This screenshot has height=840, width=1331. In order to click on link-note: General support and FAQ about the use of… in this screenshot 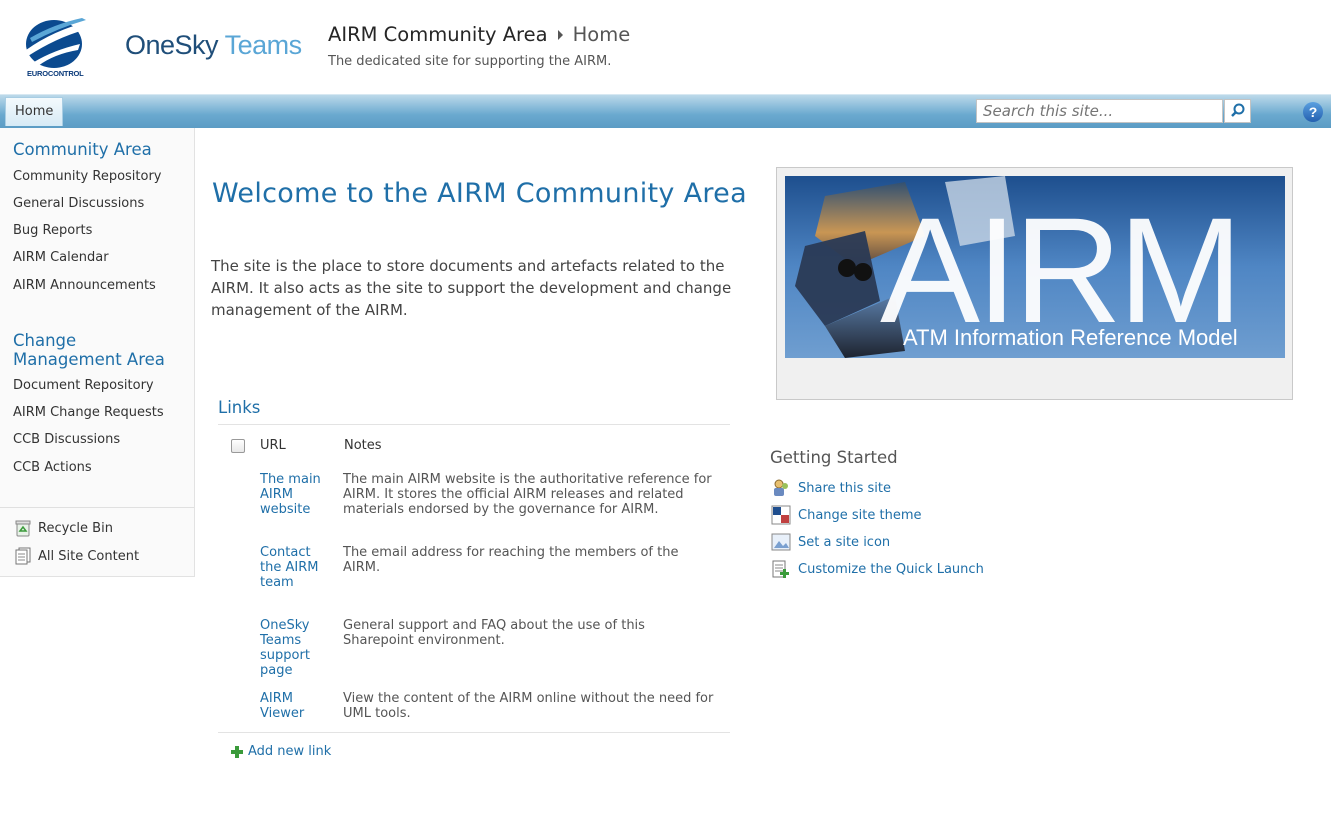, I will do `click(494, 633)`.